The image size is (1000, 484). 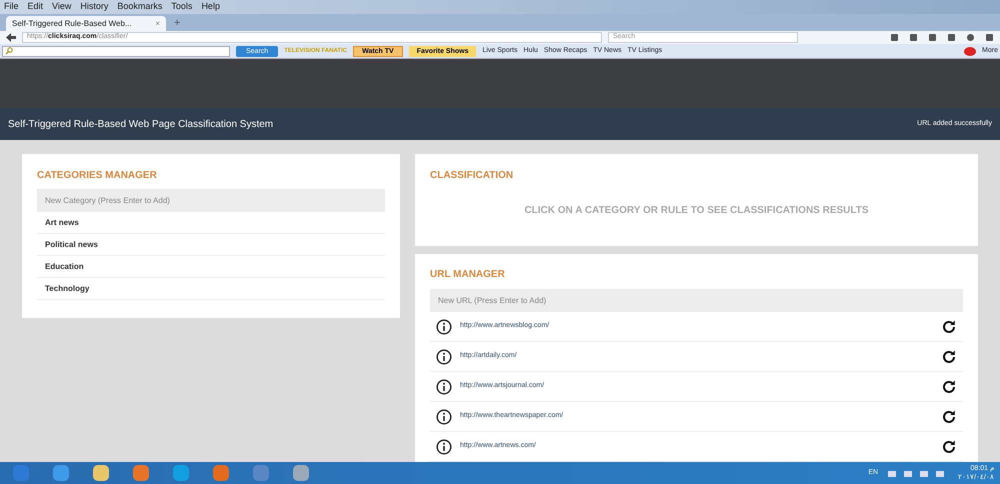 I want to click on menu-item: Help, so click(x=210, y=7).